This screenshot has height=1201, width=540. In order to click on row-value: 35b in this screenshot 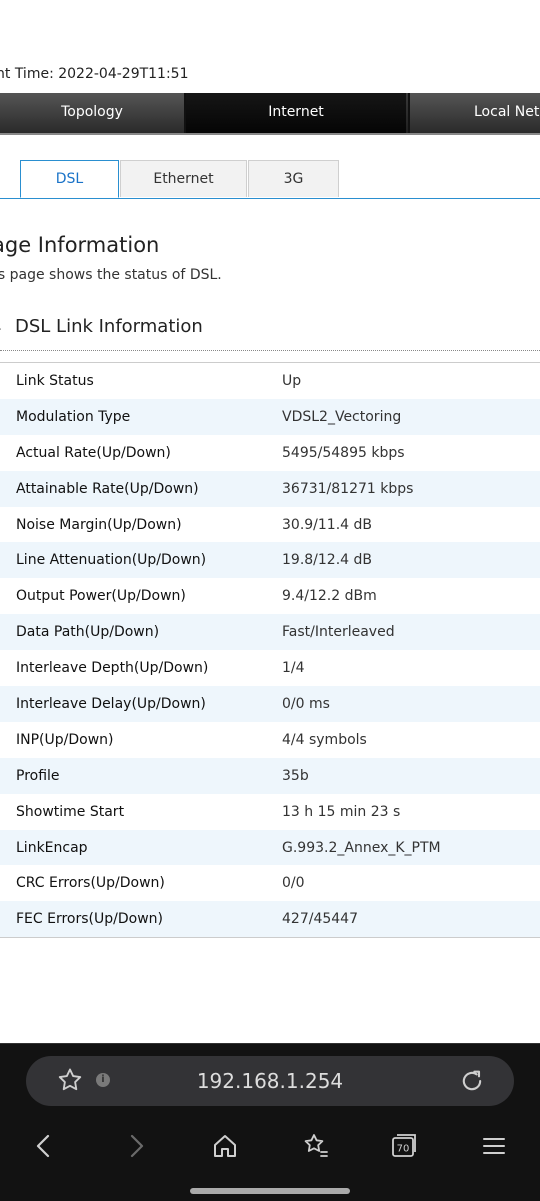, I will do `click(295, 775)`.